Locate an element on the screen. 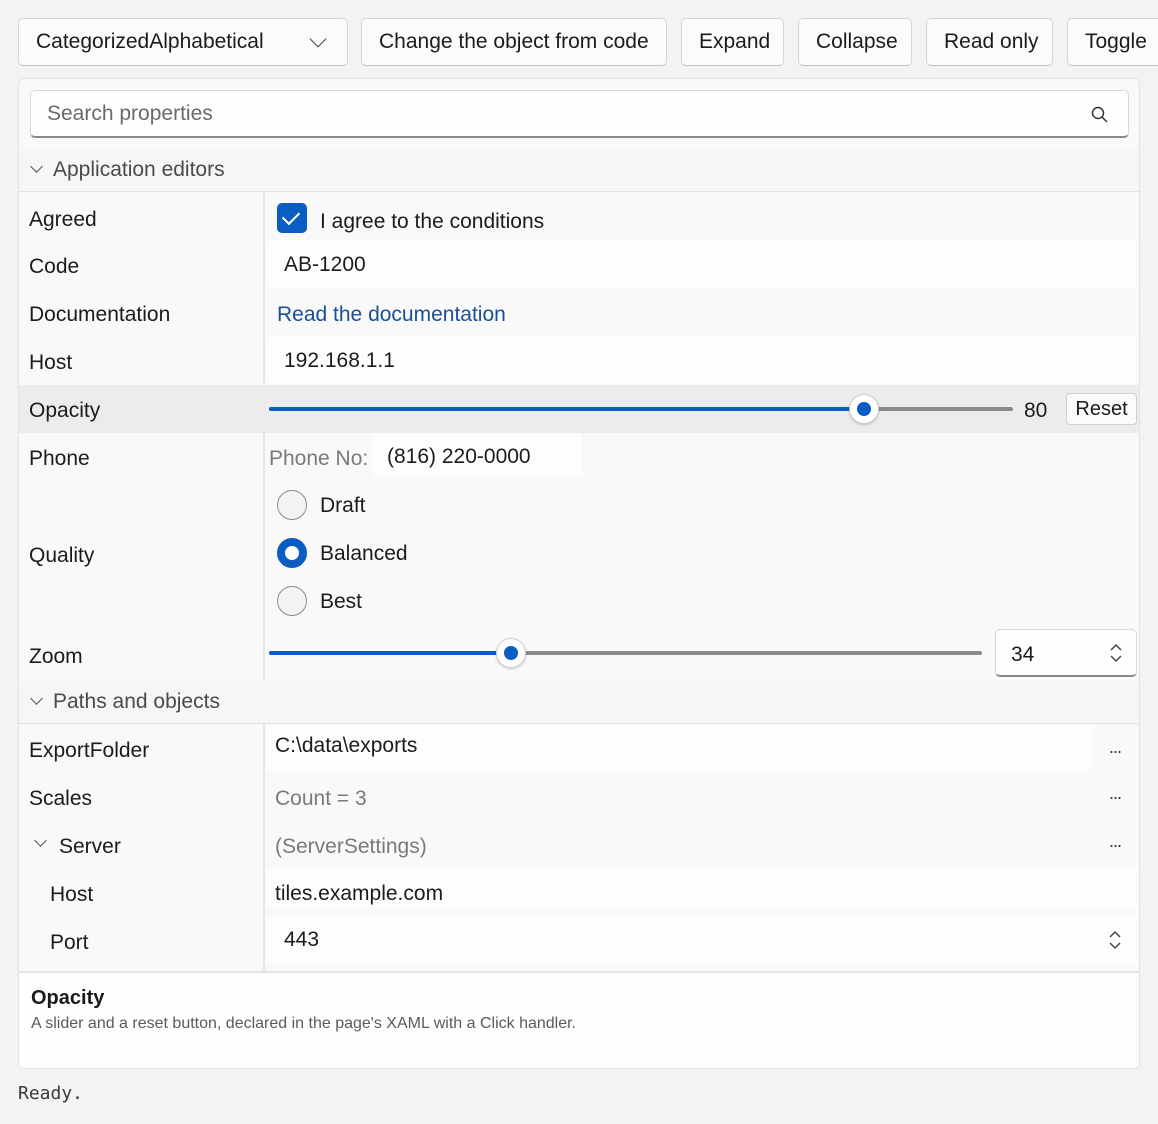 This screenshot has width=1158, height=1124. quality-balanced-radio is located at coordinates (292, 553).